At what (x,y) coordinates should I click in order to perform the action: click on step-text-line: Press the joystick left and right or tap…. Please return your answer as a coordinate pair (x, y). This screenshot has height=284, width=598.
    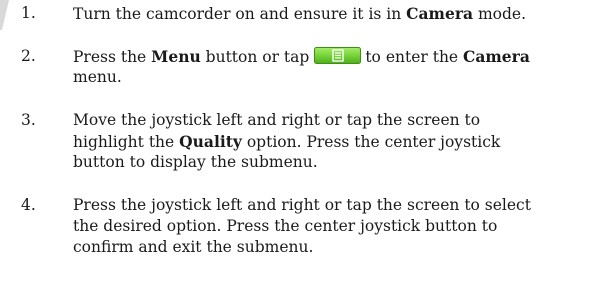
    Looking at the image, I should click on (333, 205).